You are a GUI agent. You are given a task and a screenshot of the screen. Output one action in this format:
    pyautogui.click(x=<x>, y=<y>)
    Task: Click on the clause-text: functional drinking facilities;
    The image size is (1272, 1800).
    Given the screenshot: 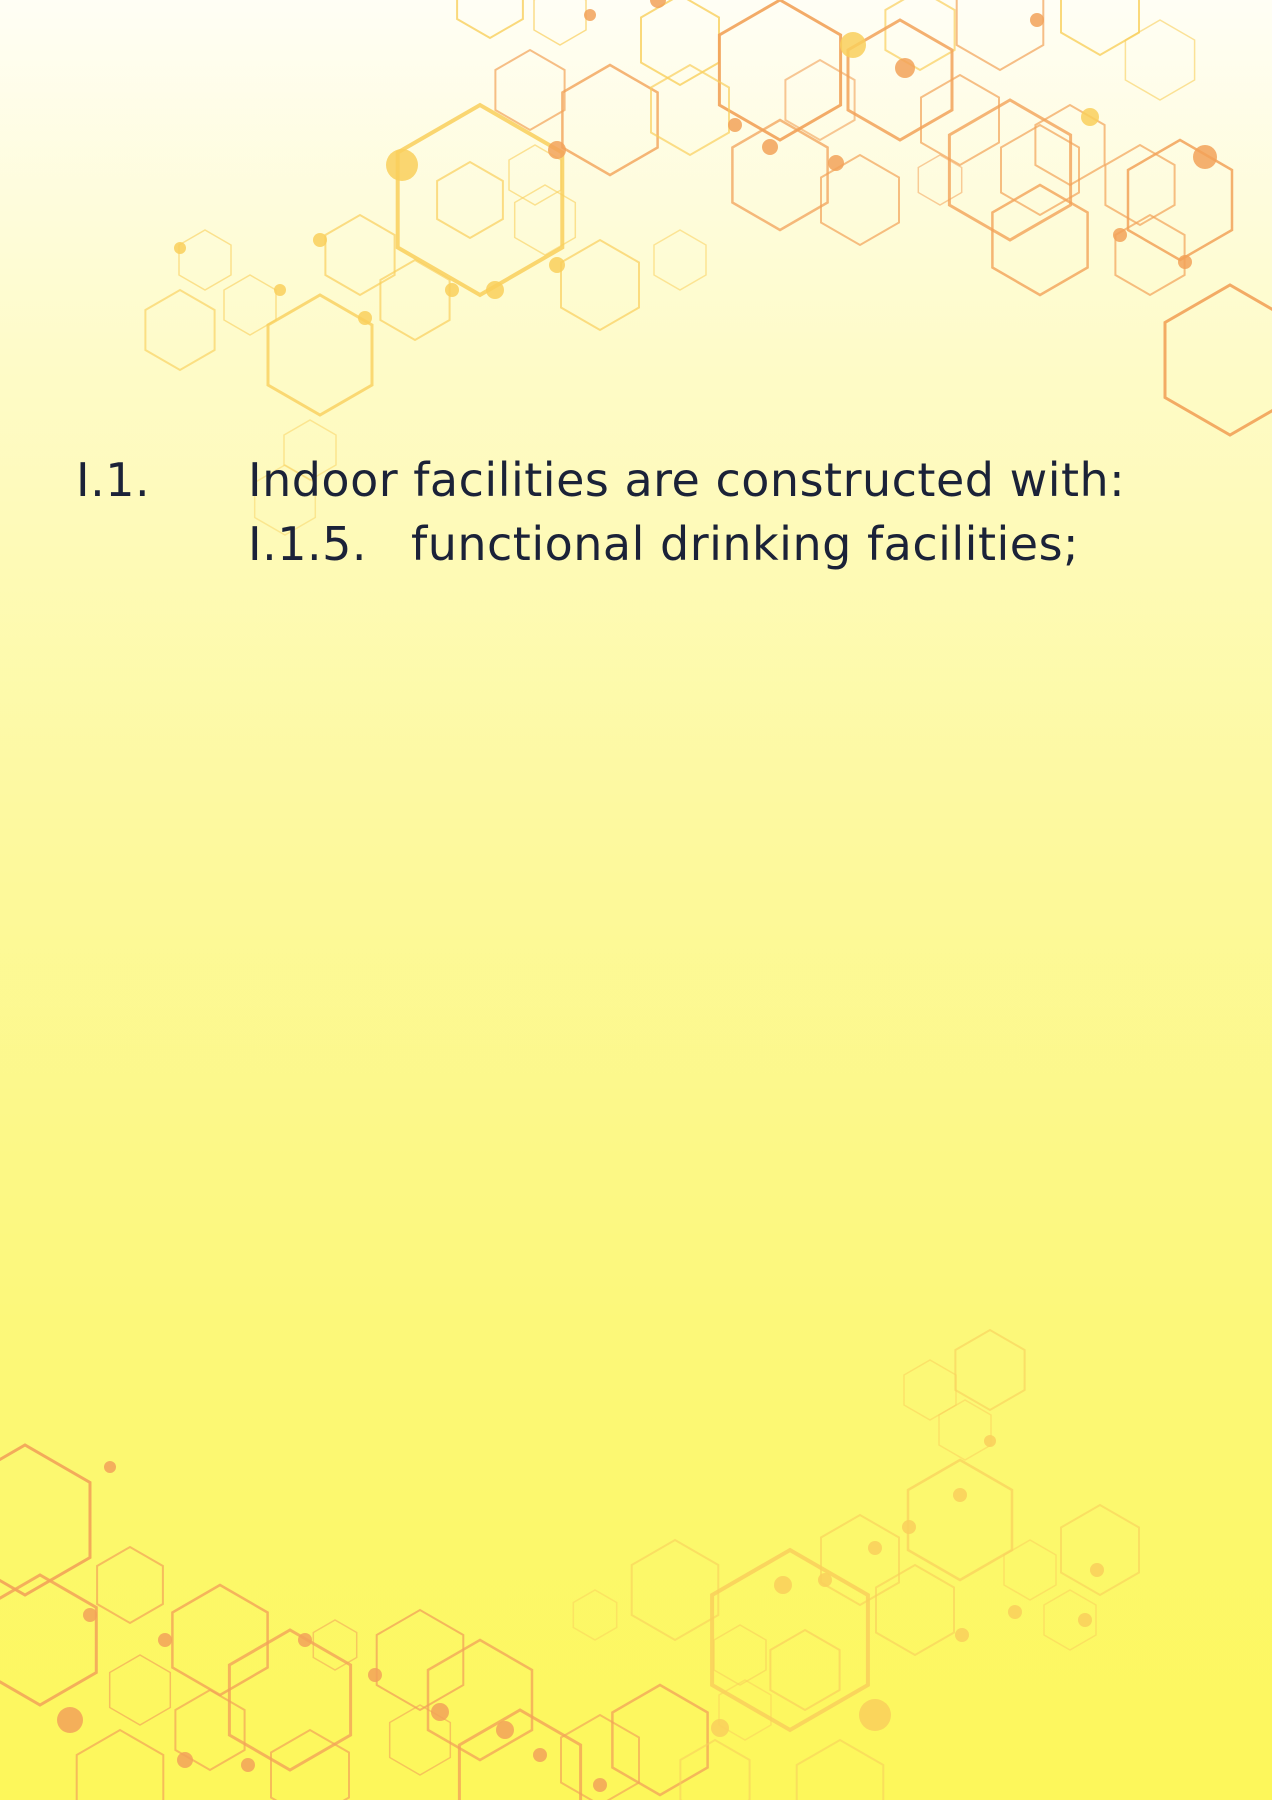 What is the action you would take?
    pyautogui.click(x=745, y=544)
    